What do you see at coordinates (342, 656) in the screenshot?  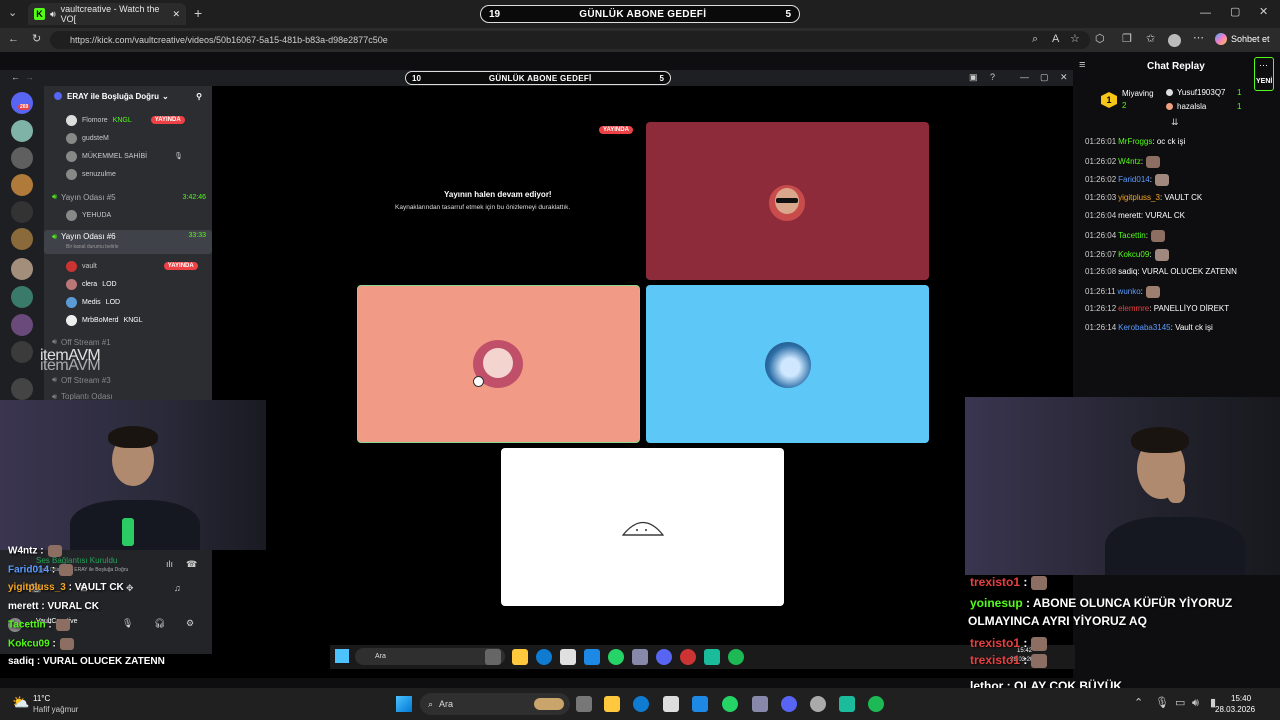 I see `inner-start-icon` at bounding box center [342, 656].